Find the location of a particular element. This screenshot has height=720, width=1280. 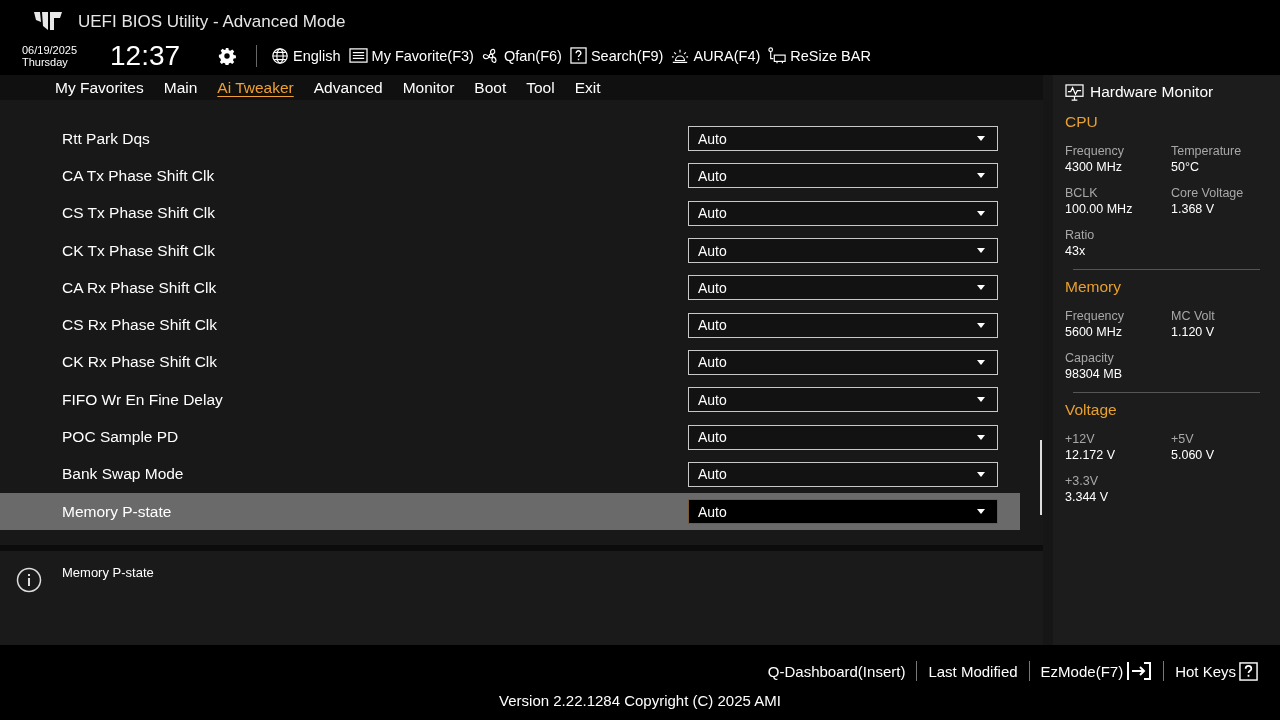

info-icon is located at coordinates (29, 580).